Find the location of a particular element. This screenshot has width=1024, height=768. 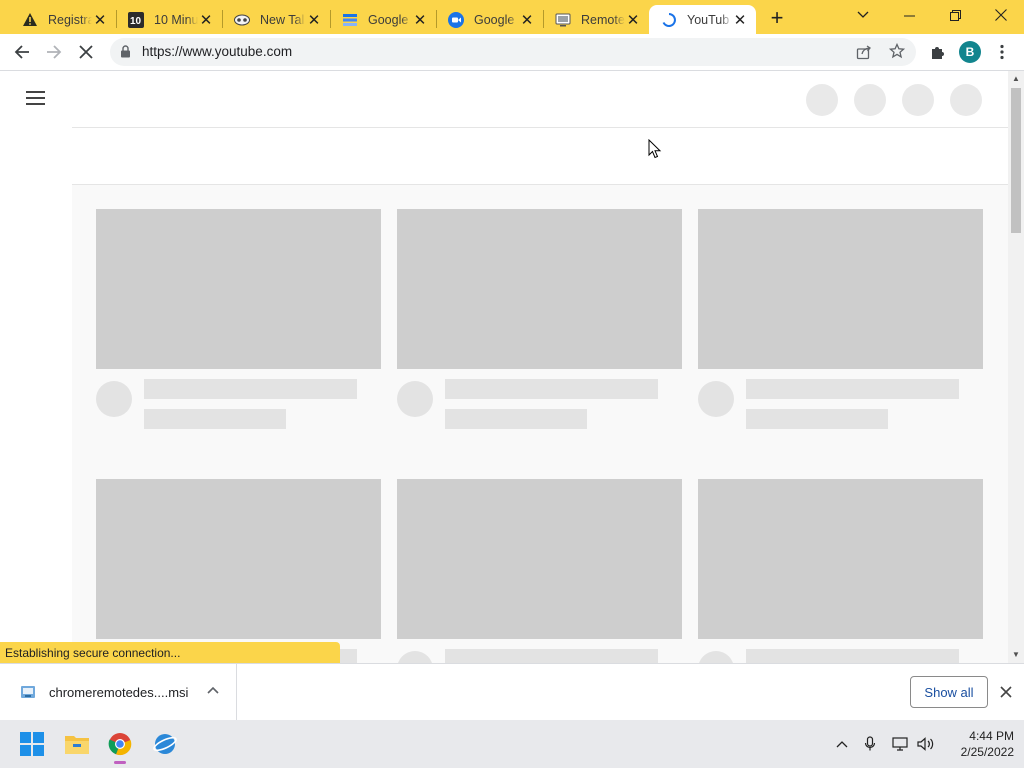

tab-remote: Remote ✕ is located at coordinates (596, 19).